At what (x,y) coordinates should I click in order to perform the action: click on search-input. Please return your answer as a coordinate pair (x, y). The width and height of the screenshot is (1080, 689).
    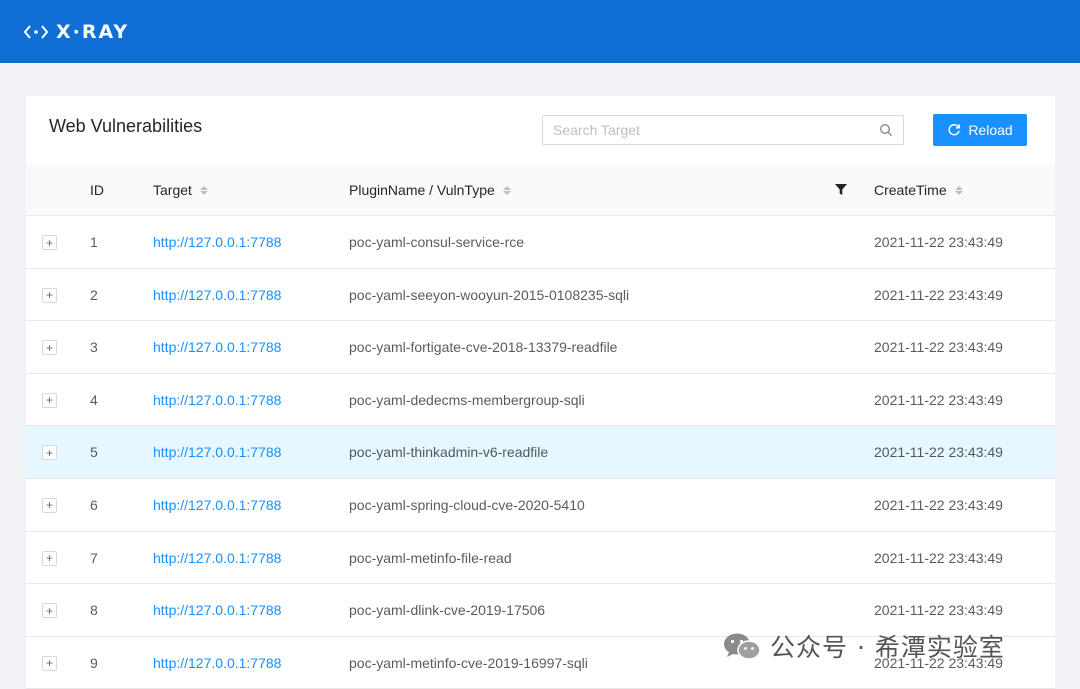
    Looking at the image, I should click on (716, 130).